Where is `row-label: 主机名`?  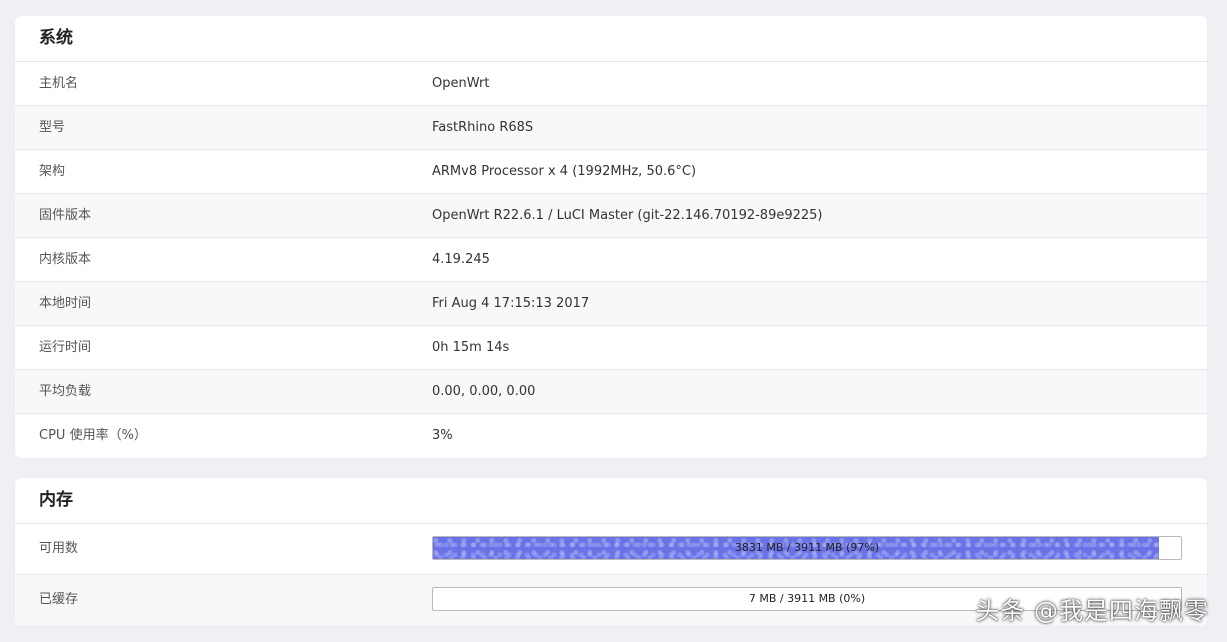
row-label: 主机名 is located at coordinates (59, 83).